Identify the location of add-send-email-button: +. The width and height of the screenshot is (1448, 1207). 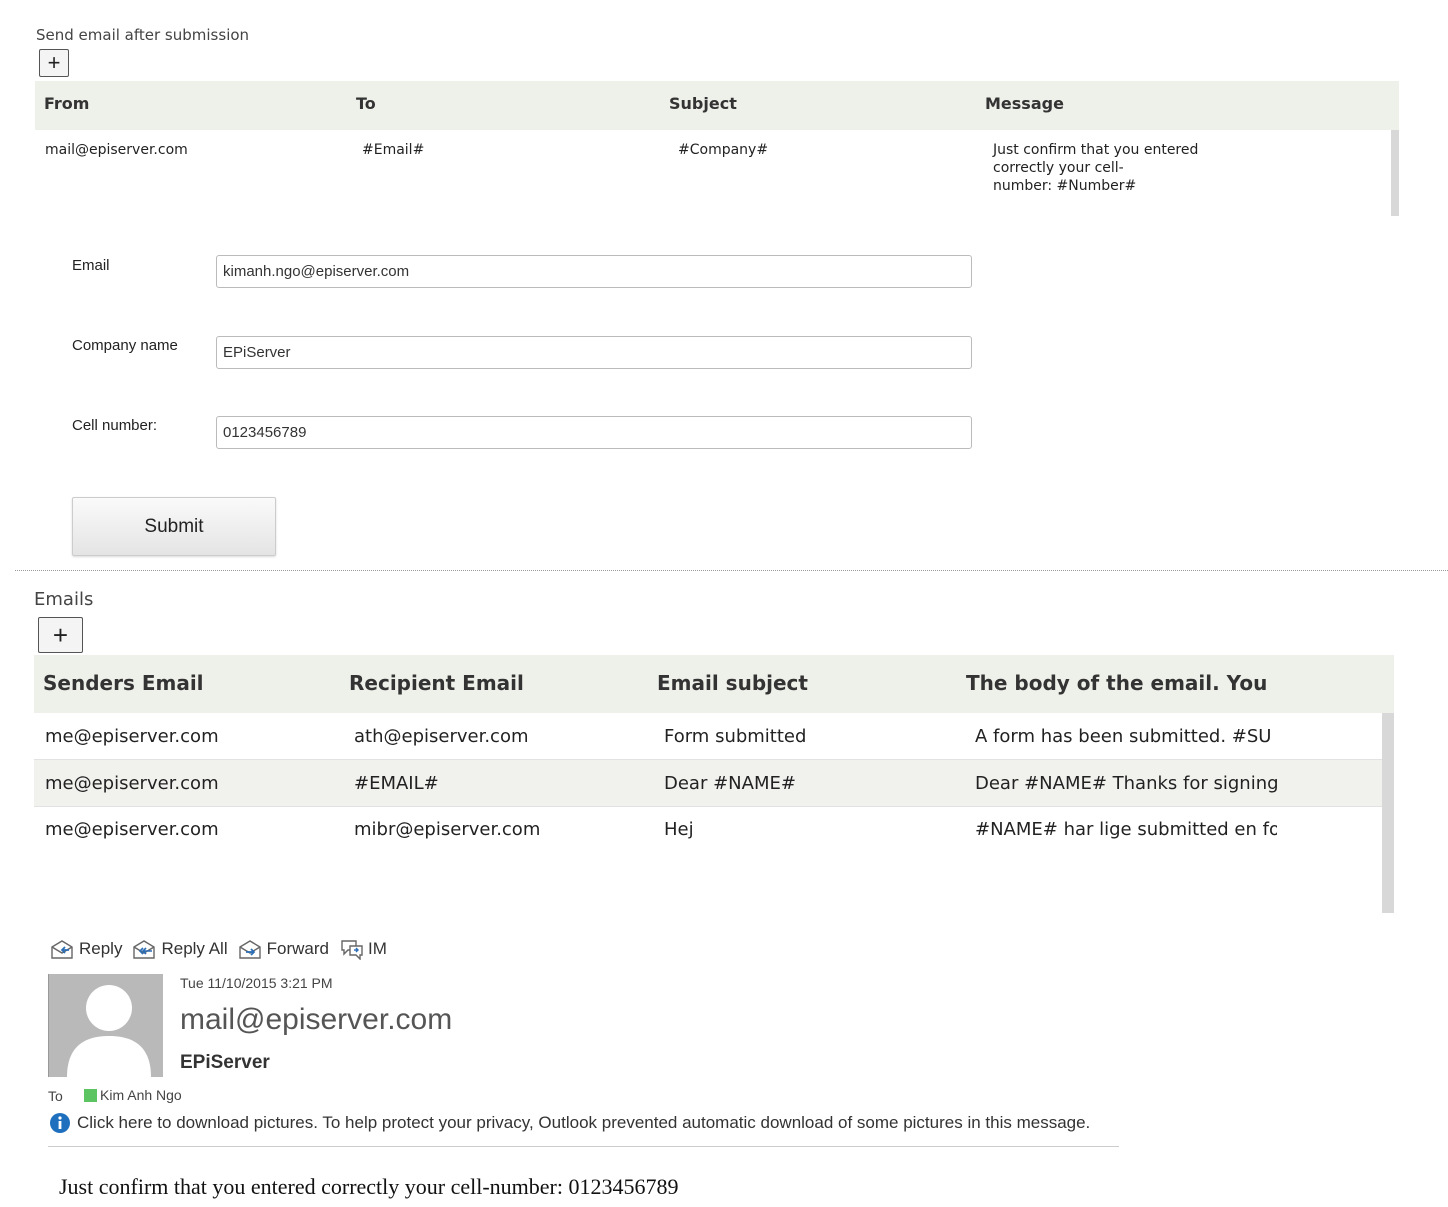
(54, 63).